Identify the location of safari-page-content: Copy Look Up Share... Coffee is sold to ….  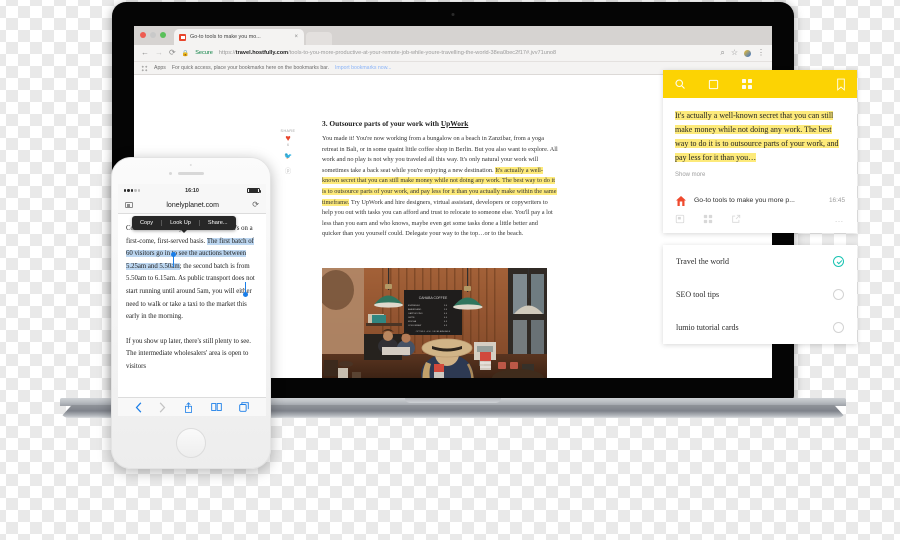
(192, 294).